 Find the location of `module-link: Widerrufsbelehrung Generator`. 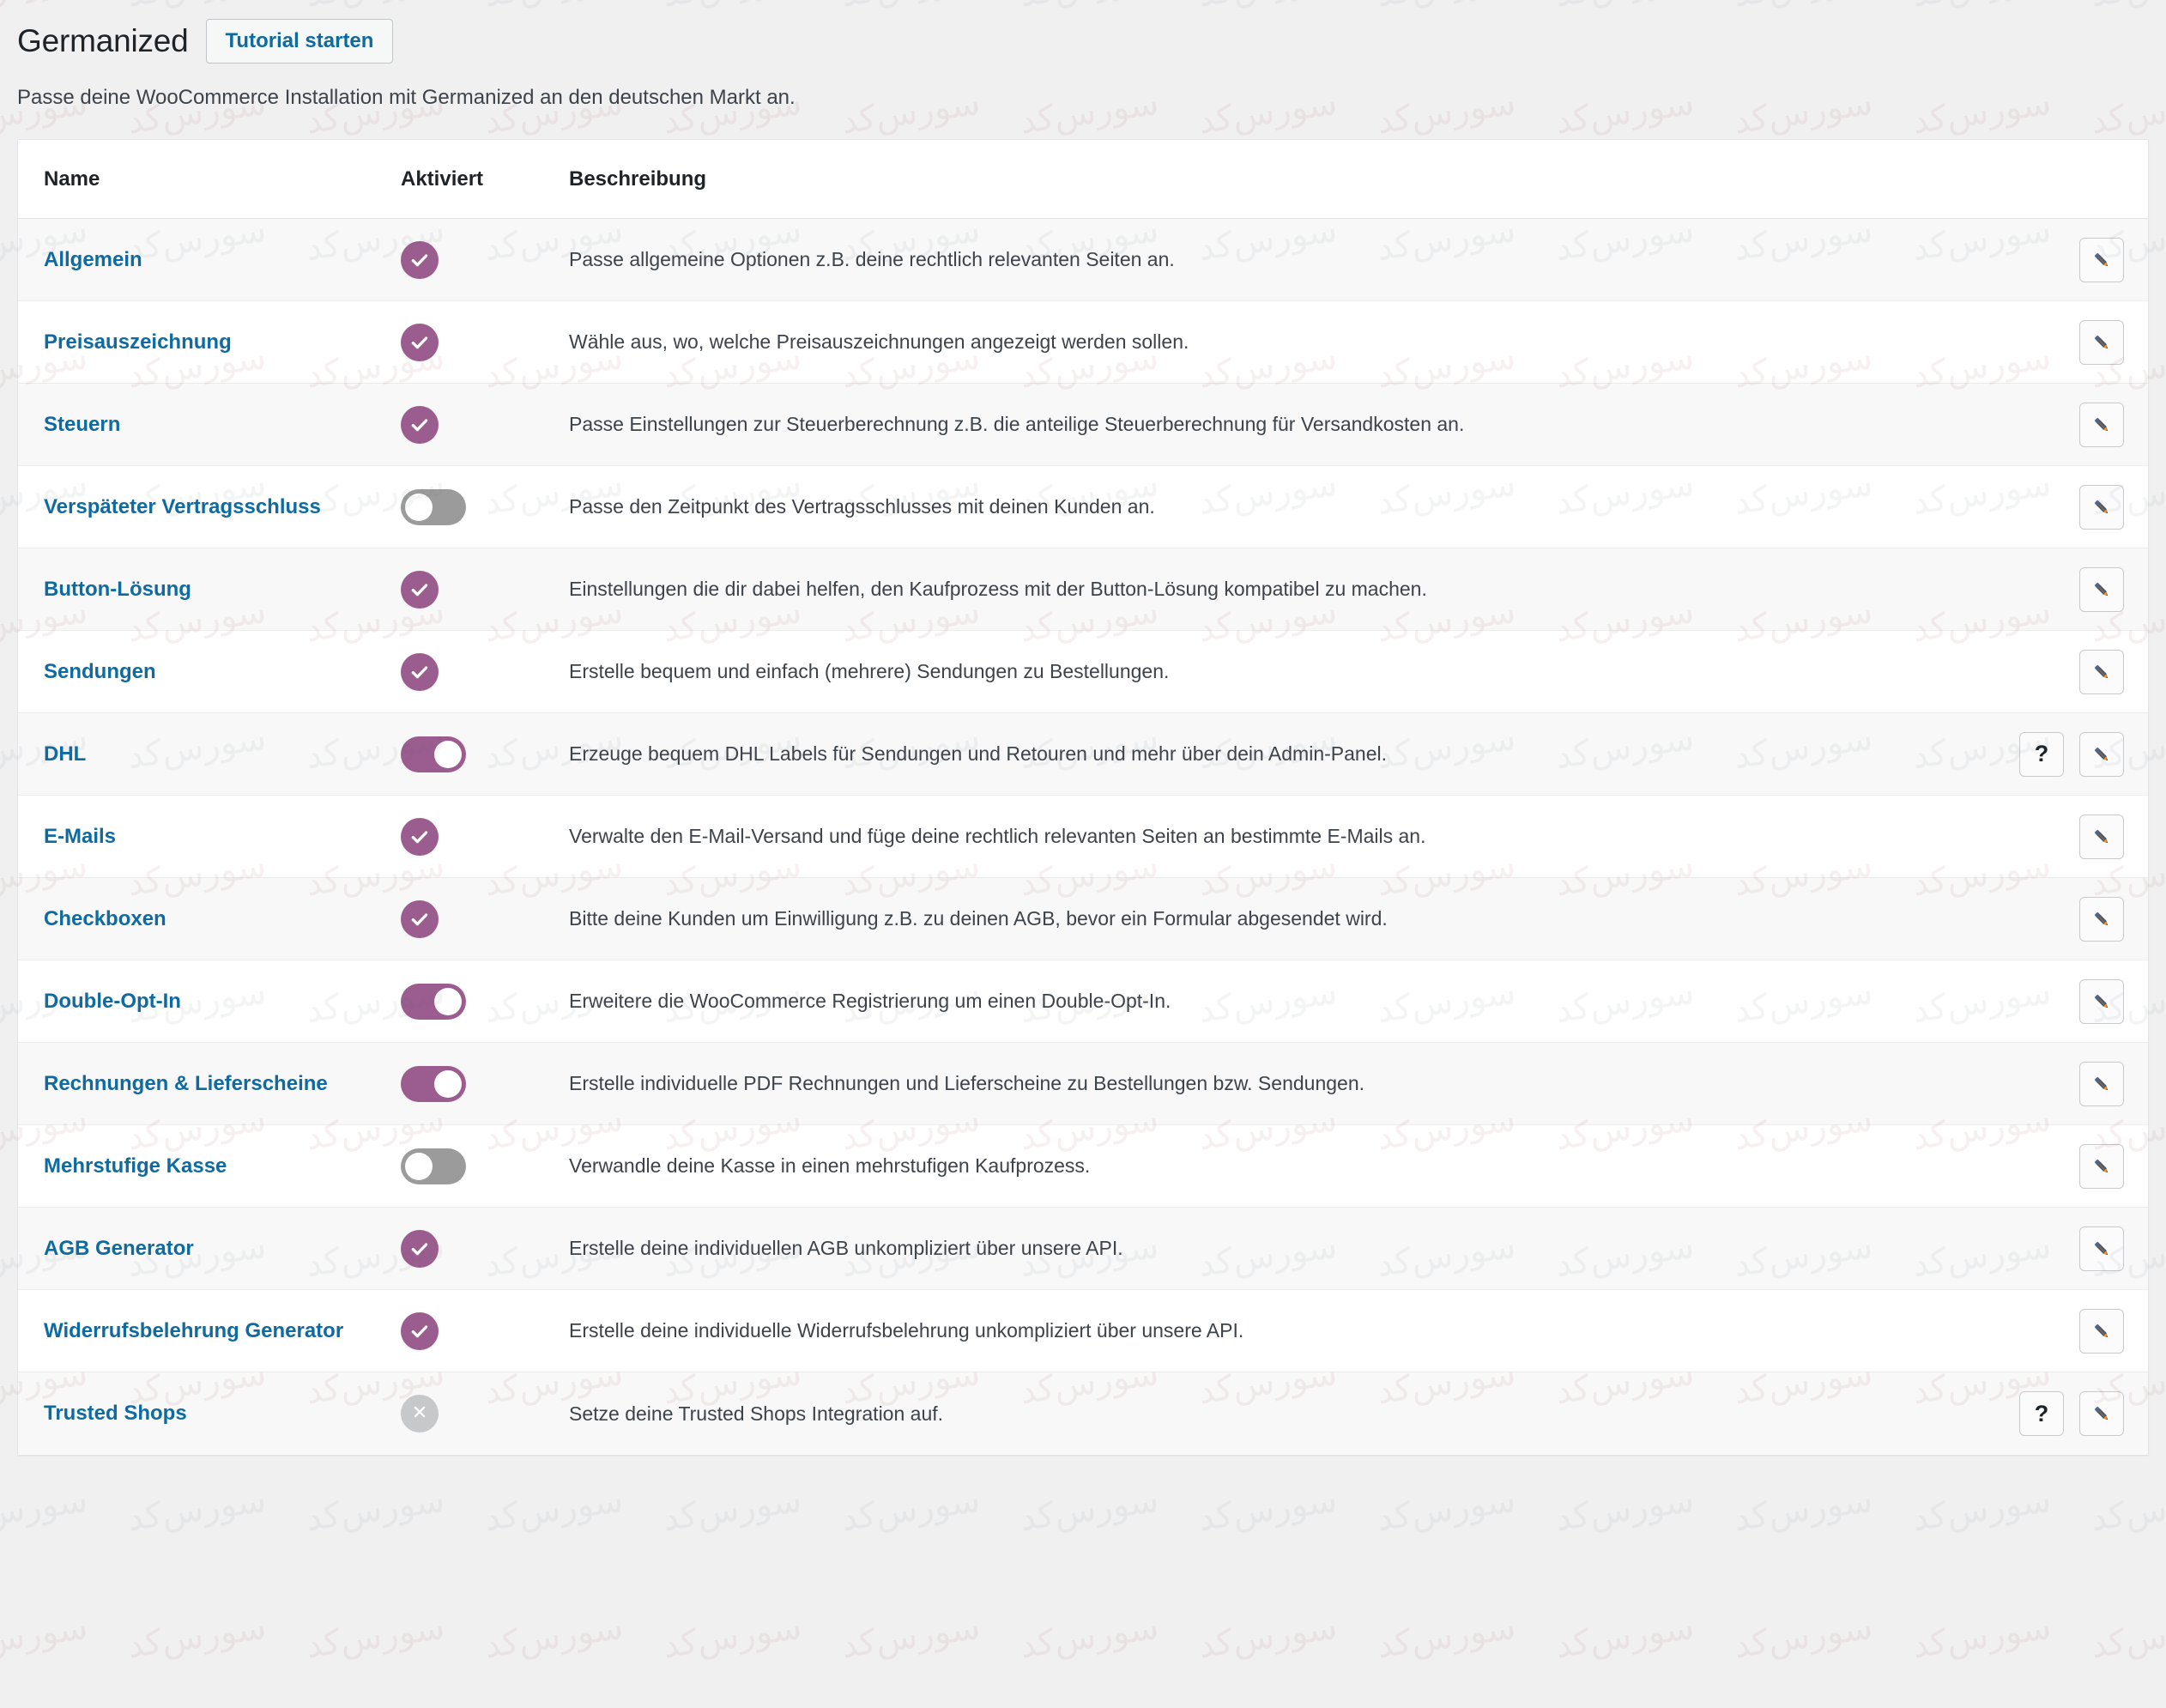

module-link: Widerrufsbelehrung Generator is located at coordinates (193, 1331).